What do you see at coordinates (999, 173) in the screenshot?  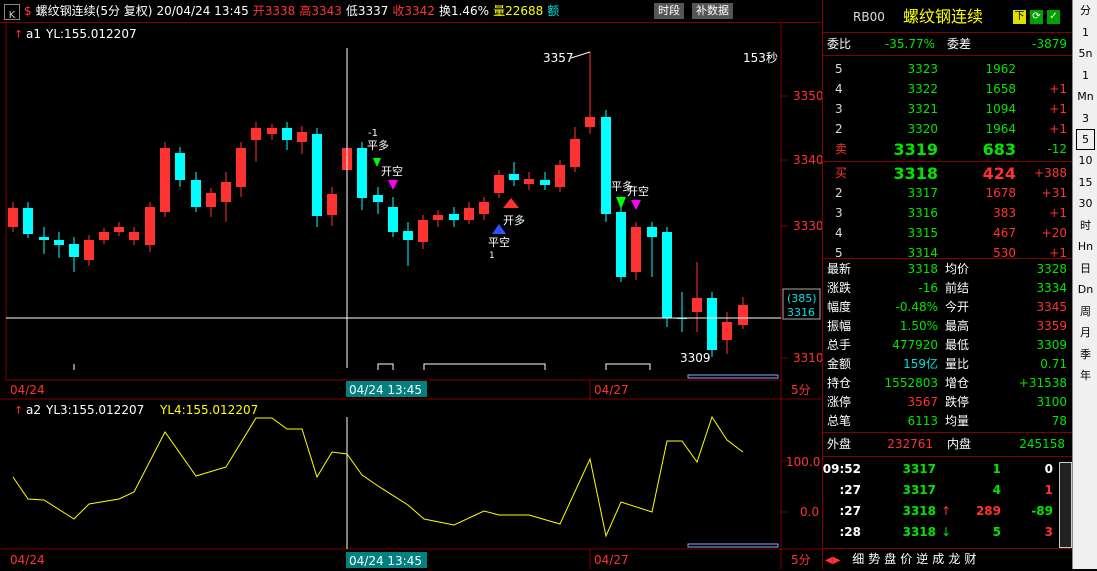 I see `level-volume: 424` at bounding box center [999, 173].